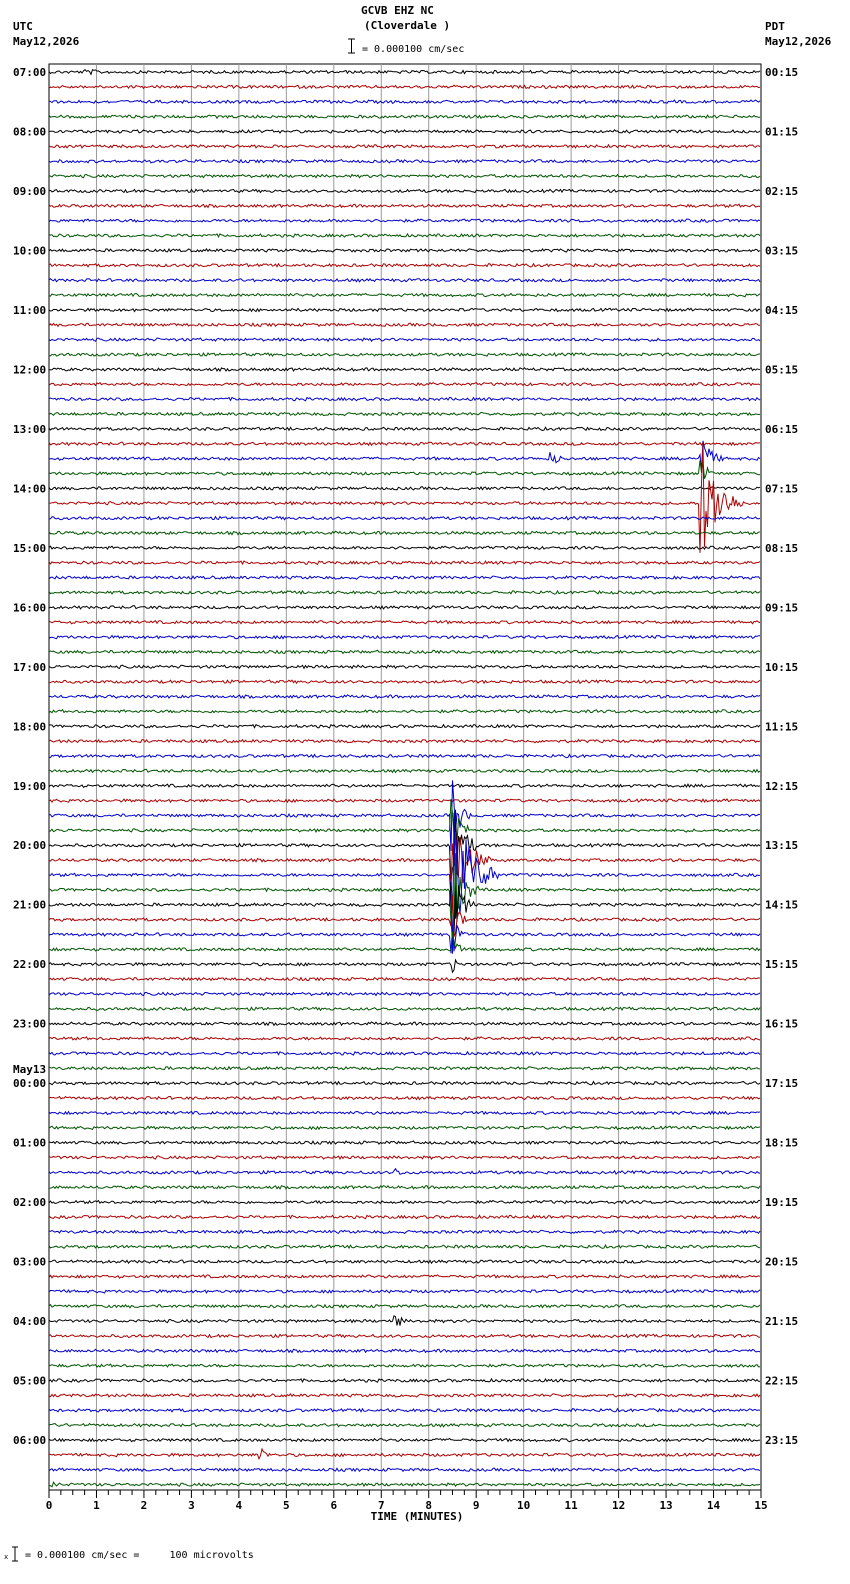  I want to click on x-tick-label-5: 5, so click(286, 1505).